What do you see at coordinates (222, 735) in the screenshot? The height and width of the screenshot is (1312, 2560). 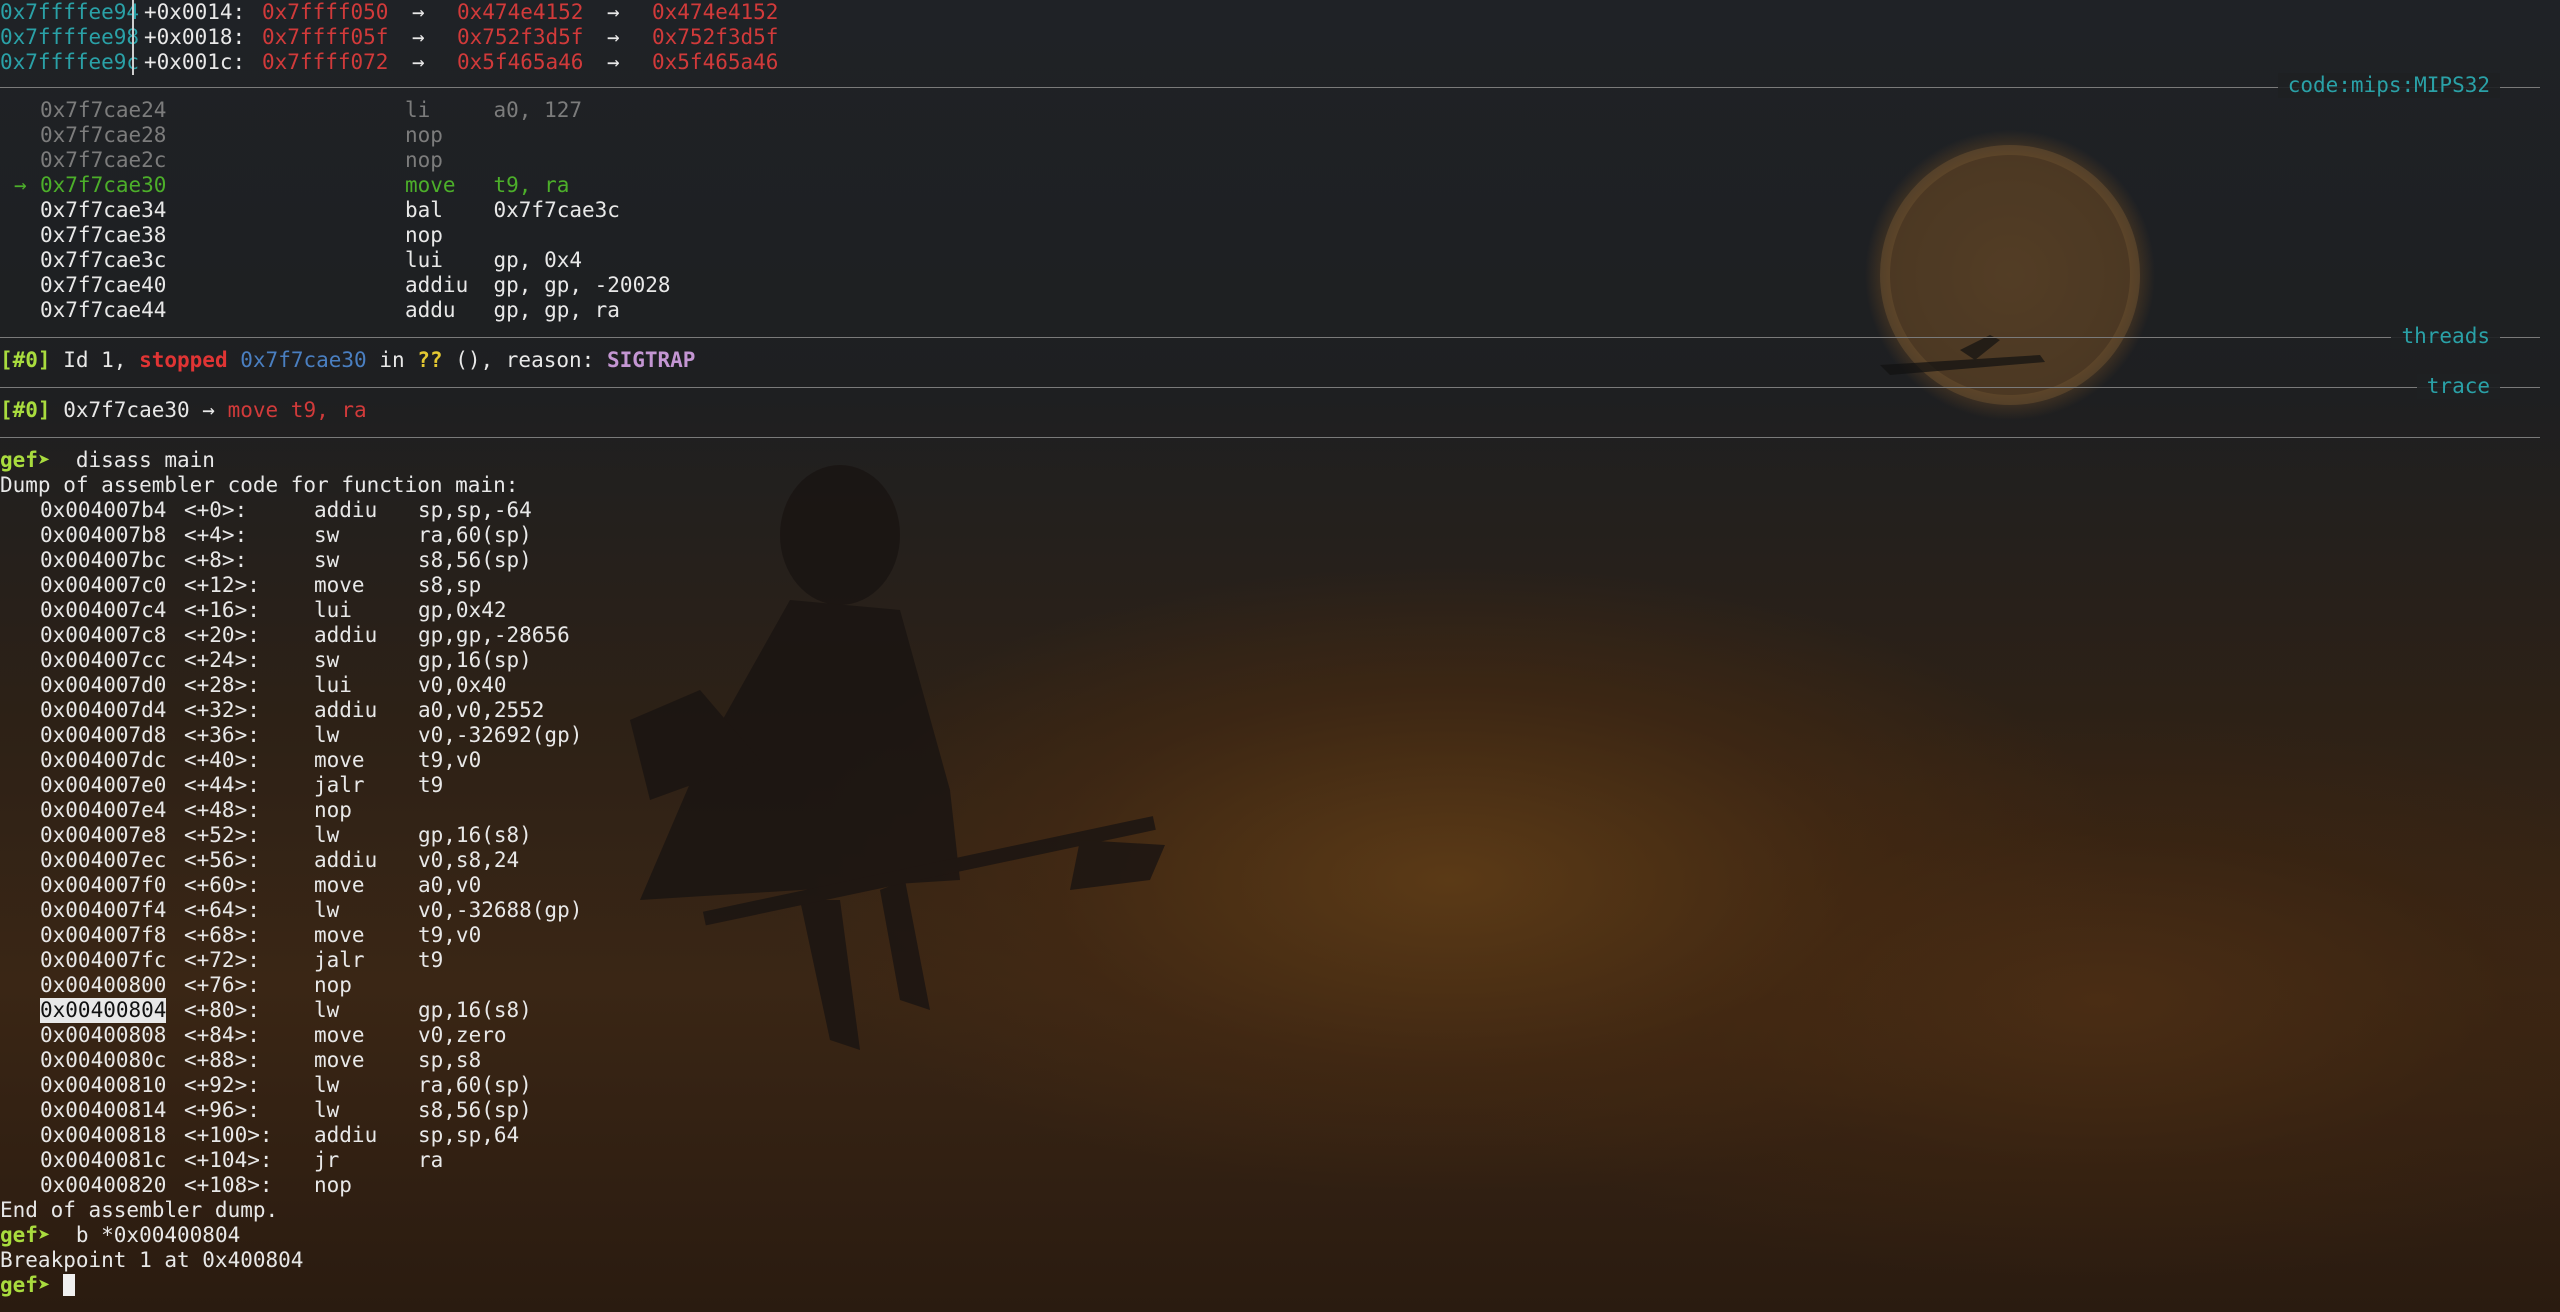 I see `disasm-off: <+36>:` at bounding box center [222, 735].